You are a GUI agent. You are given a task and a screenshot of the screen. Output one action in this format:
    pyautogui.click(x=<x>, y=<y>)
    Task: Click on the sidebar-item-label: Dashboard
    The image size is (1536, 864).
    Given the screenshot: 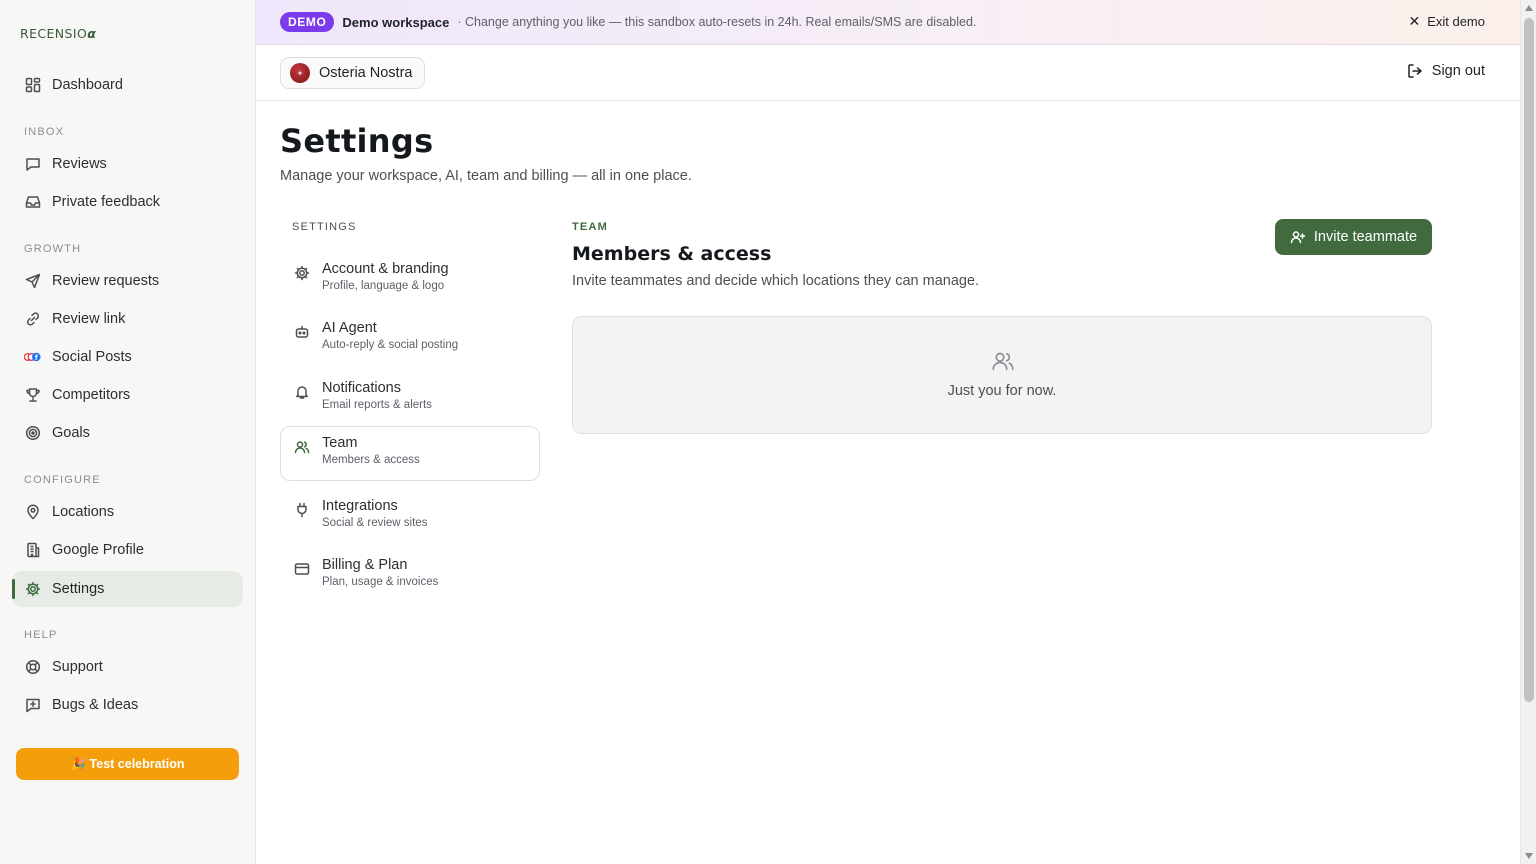 What is the action you would take?
    pyautogui.click(x=87, y=85)
    